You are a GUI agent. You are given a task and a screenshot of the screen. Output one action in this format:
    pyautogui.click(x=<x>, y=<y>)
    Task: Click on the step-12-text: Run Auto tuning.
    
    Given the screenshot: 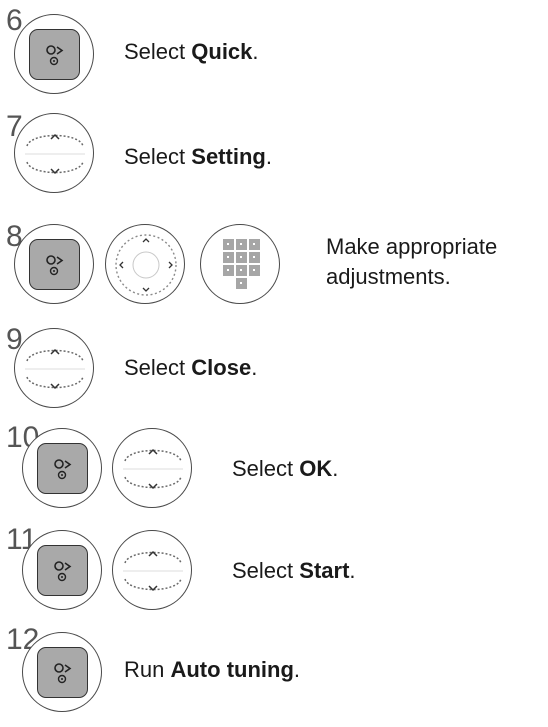 What is the action you would take?
    pyautogui.click(x=212, y=669)
    